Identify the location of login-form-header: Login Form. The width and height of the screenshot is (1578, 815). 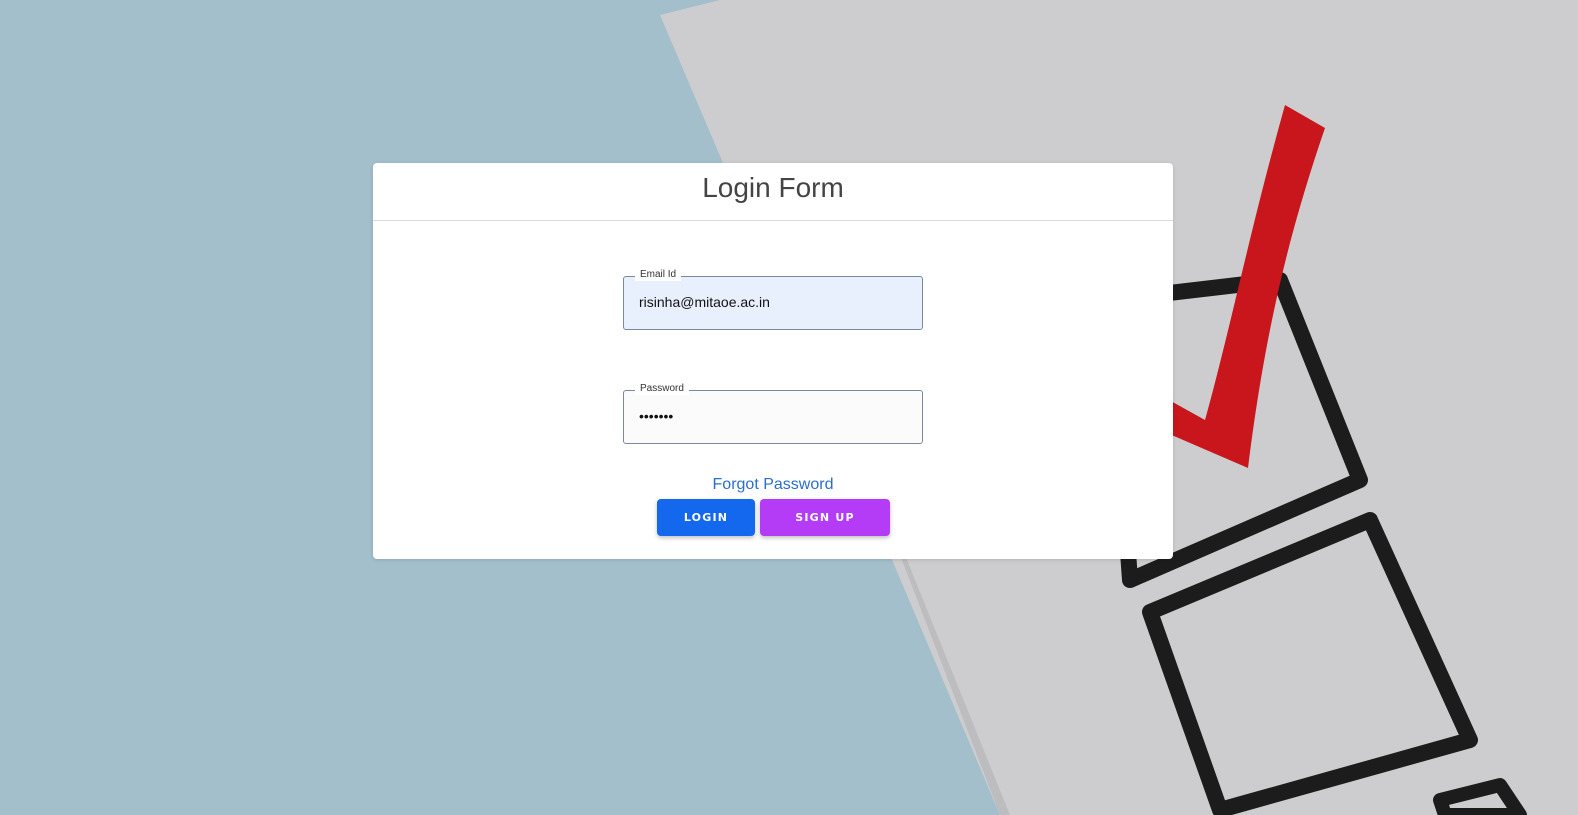
(773, 192).